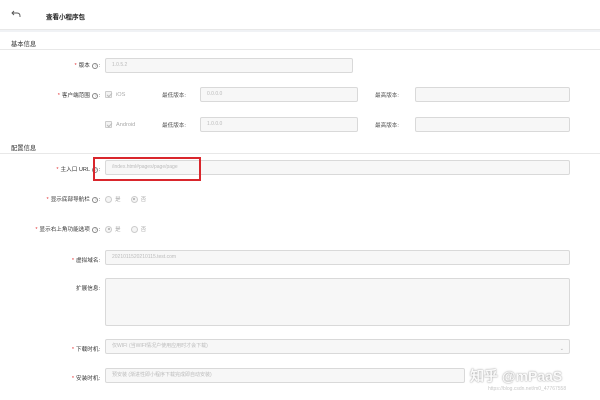  What do you see at coordinates (337, 346) in the screenshot?
I see `download-time-select: 仅WIFI (当WIFI情况户使用应用时才会下载) ⌄` at bounding box center [337, 346].